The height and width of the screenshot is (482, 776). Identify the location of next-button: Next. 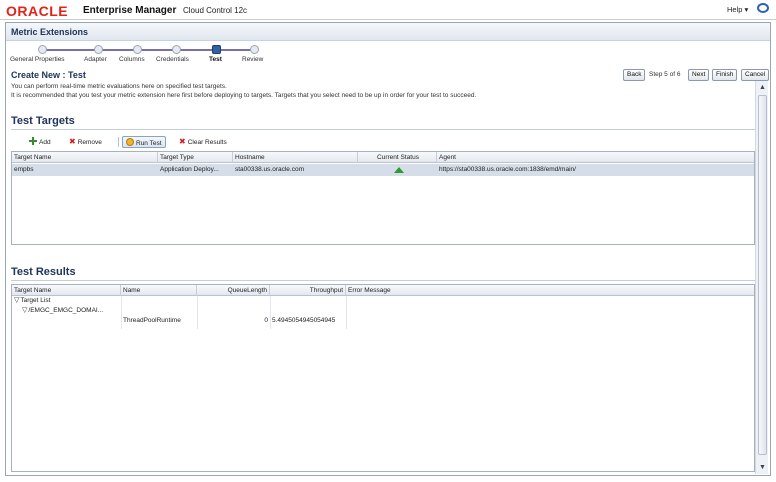
(699, 75).